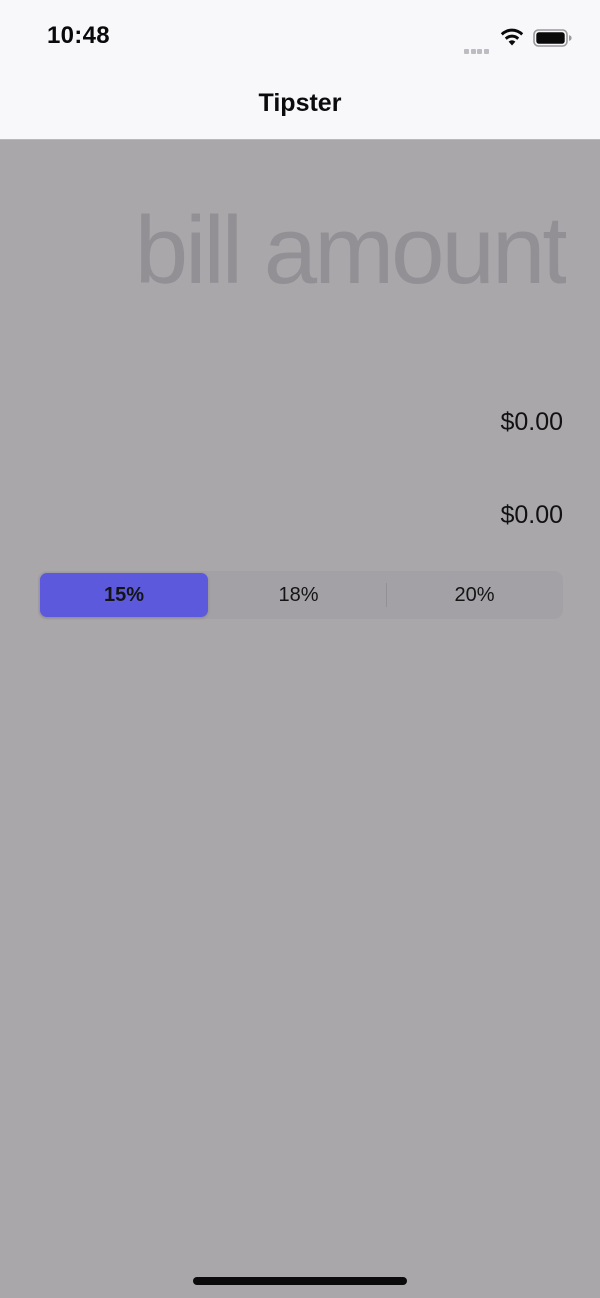 This screenshot has height=1298, width=600. What do you see at coordinates (474, 595) in the screenshot?
I see `tip-option-20: 20%` at bounding box center [474, 595].